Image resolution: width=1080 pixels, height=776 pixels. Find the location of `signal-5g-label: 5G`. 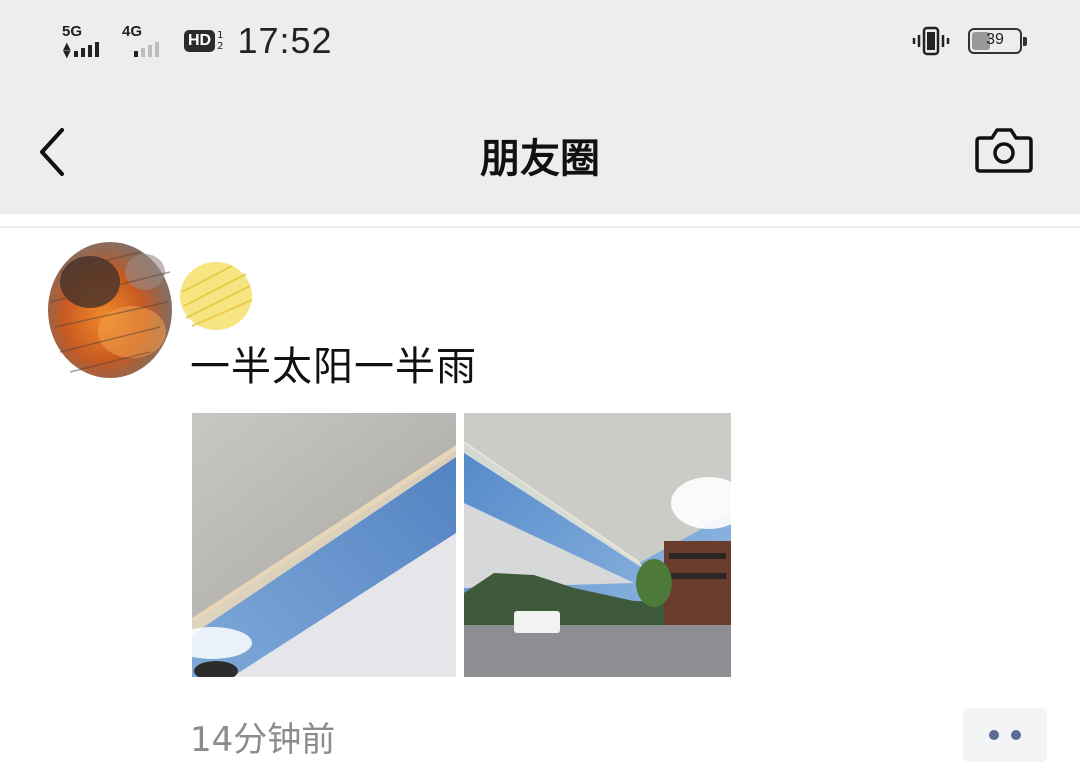

signal-5g-label: 5G is located at coordinates (72, 31).